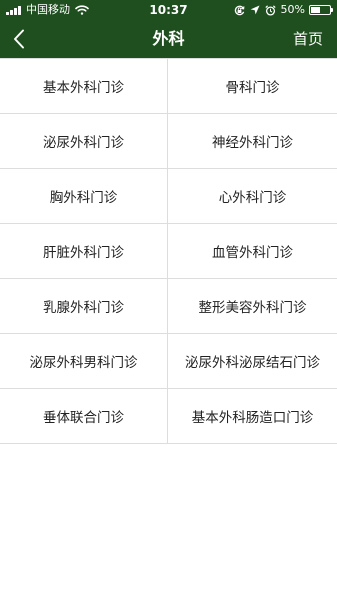 The width and height of the screenshot is (337, 600). I want to click on clinic-item: 基本外科肠造口门诊, so click(252, 416).